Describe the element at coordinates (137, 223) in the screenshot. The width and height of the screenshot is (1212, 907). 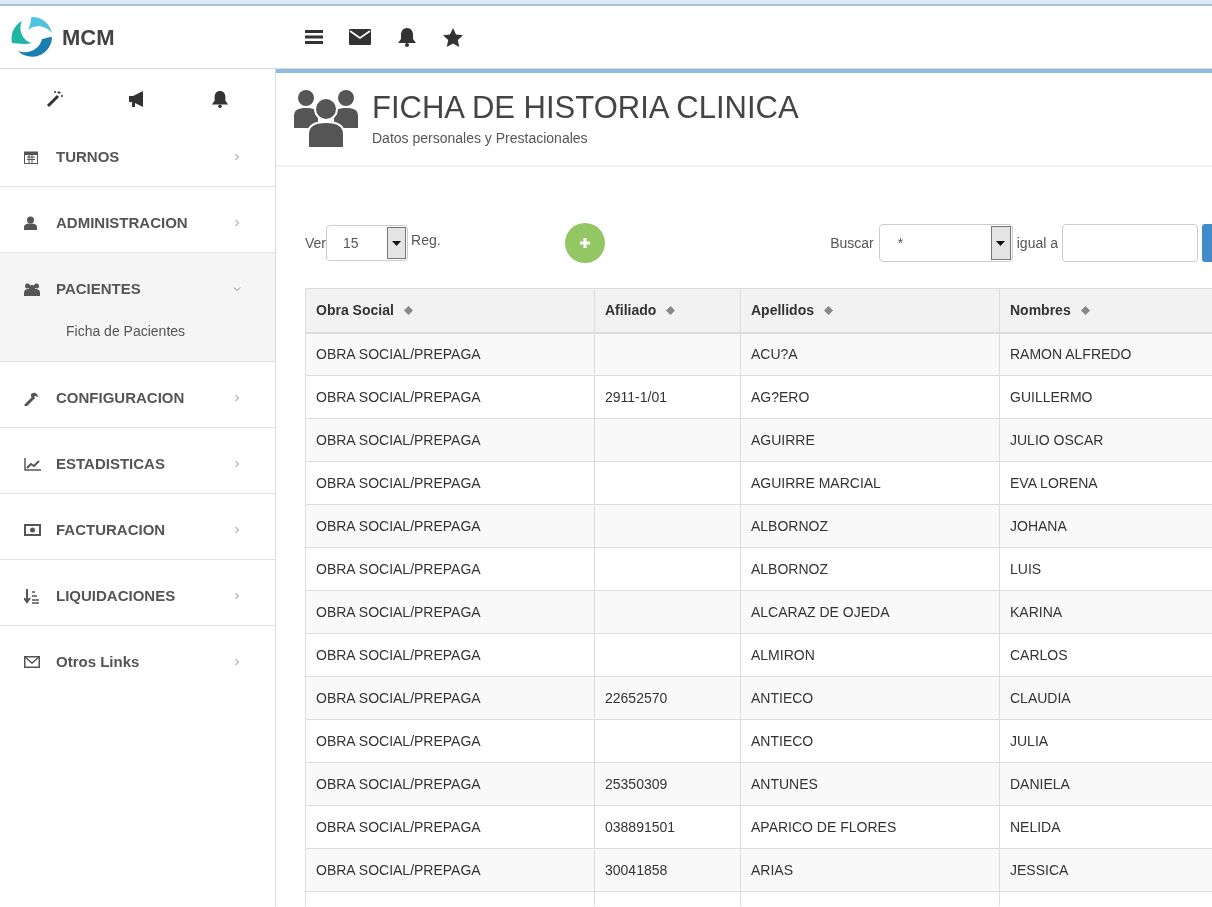
I see `sidebar-item: ADMINISTRACION` at that location.